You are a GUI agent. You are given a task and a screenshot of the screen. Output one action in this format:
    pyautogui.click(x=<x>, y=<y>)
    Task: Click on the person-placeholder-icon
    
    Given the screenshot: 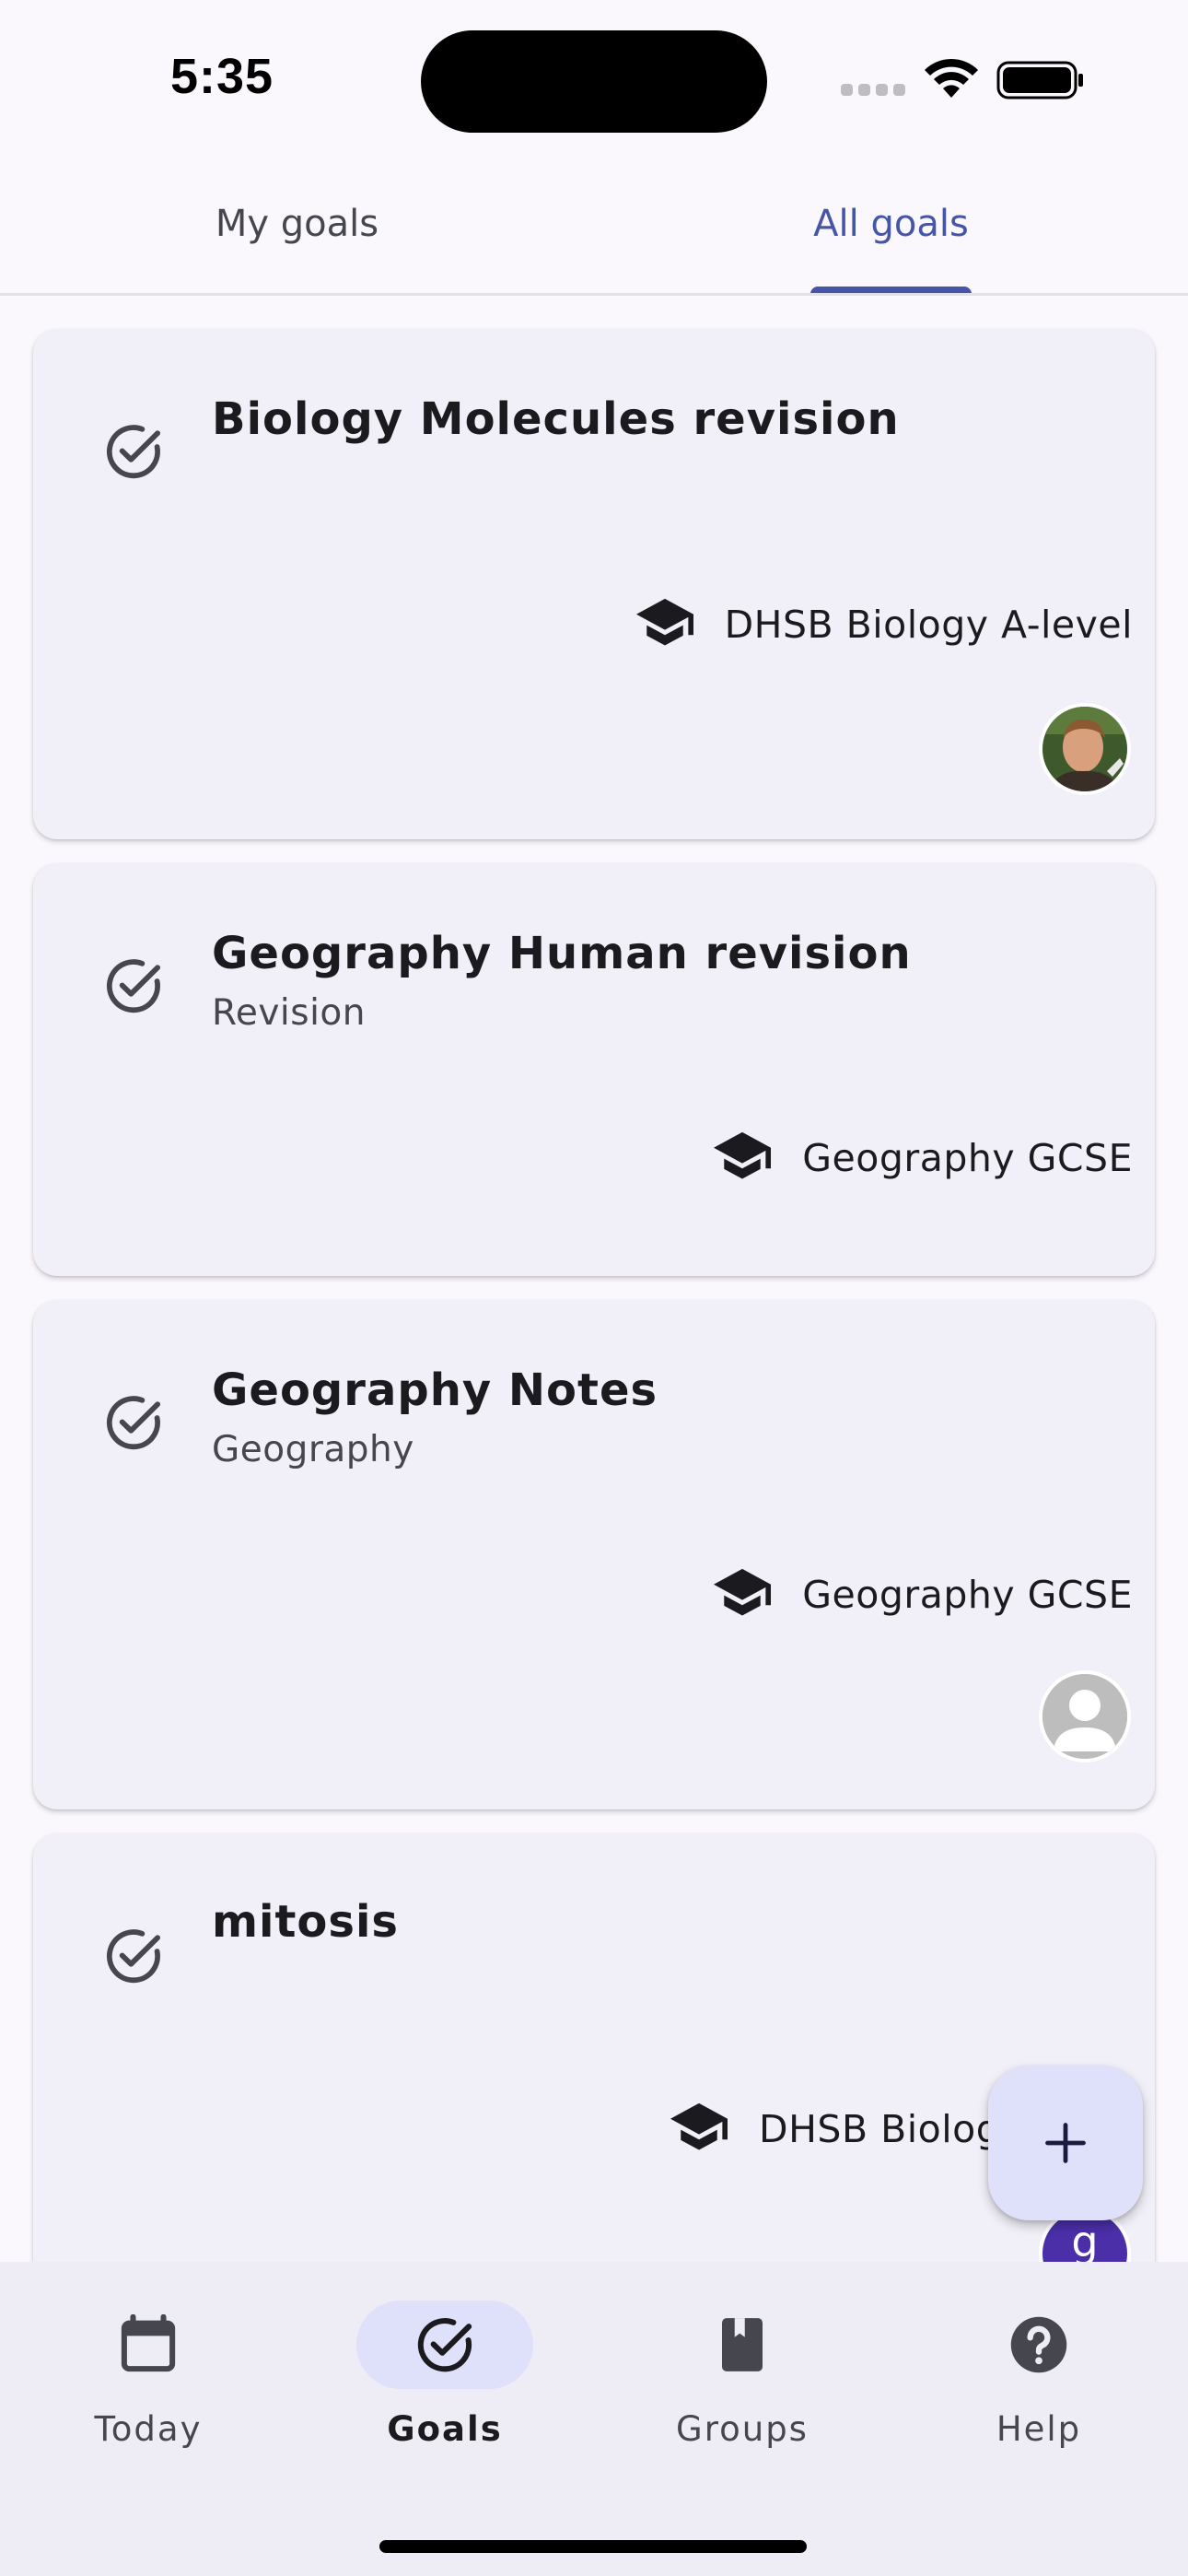 What is the action you would take?
    pyautogui.click(x=1084, y=1716)
    